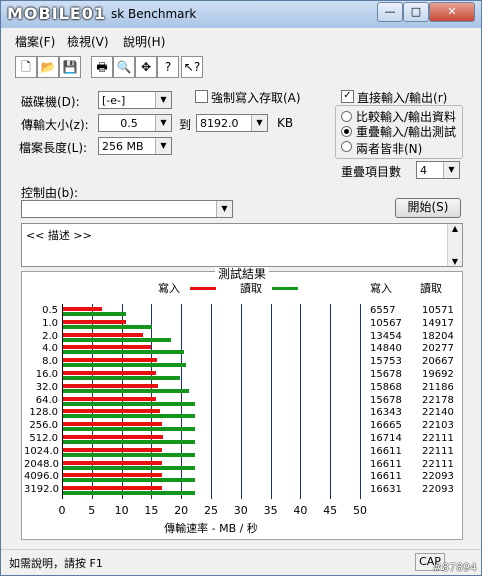 This screenshot has width=482, height=576. Describe the element at coordinates (56, 563) in the screenshot. I see `status-help-text: 如需說明，請按 F1` at that location.